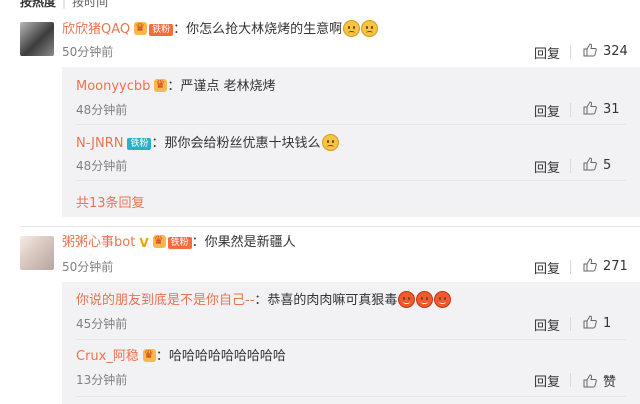 This screenshot has height=404, width=640. Describe the element at coordinates (615, 51) in the screenshot. I see `like-count: 324` at that location.